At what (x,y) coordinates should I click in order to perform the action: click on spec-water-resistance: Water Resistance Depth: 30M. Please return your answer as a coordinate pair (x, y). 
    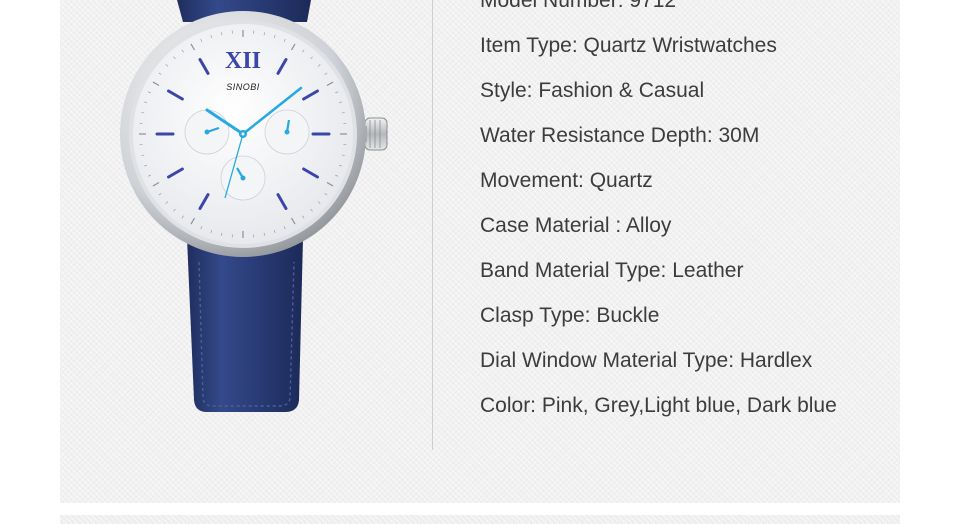
    Looking at the image, I should click on (620, 135).